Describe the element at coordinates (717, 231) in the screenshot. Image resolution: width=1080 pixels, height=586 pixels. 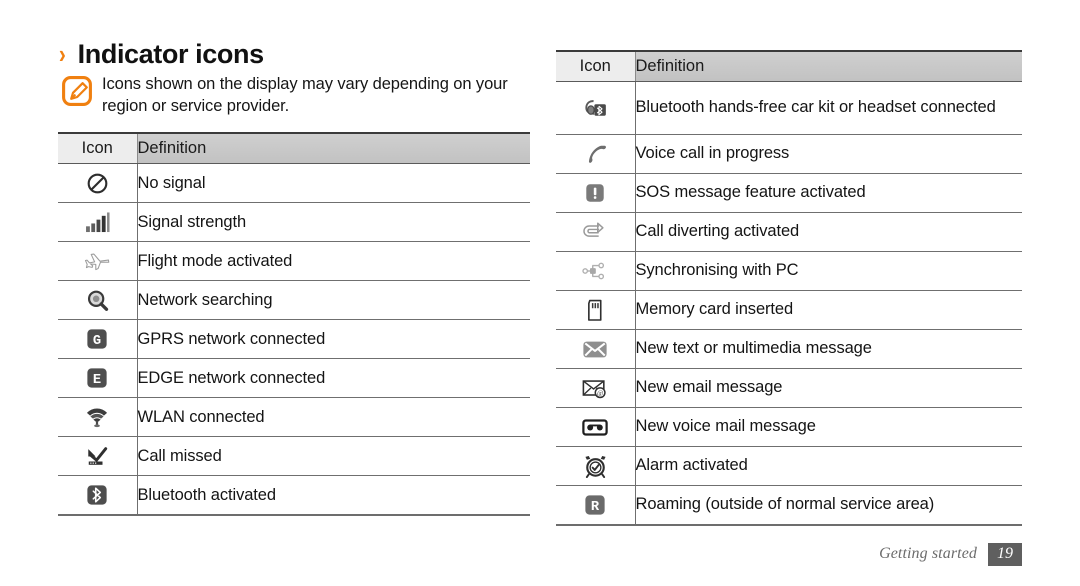
I see `row-definition: Call diverting activated` at that location.